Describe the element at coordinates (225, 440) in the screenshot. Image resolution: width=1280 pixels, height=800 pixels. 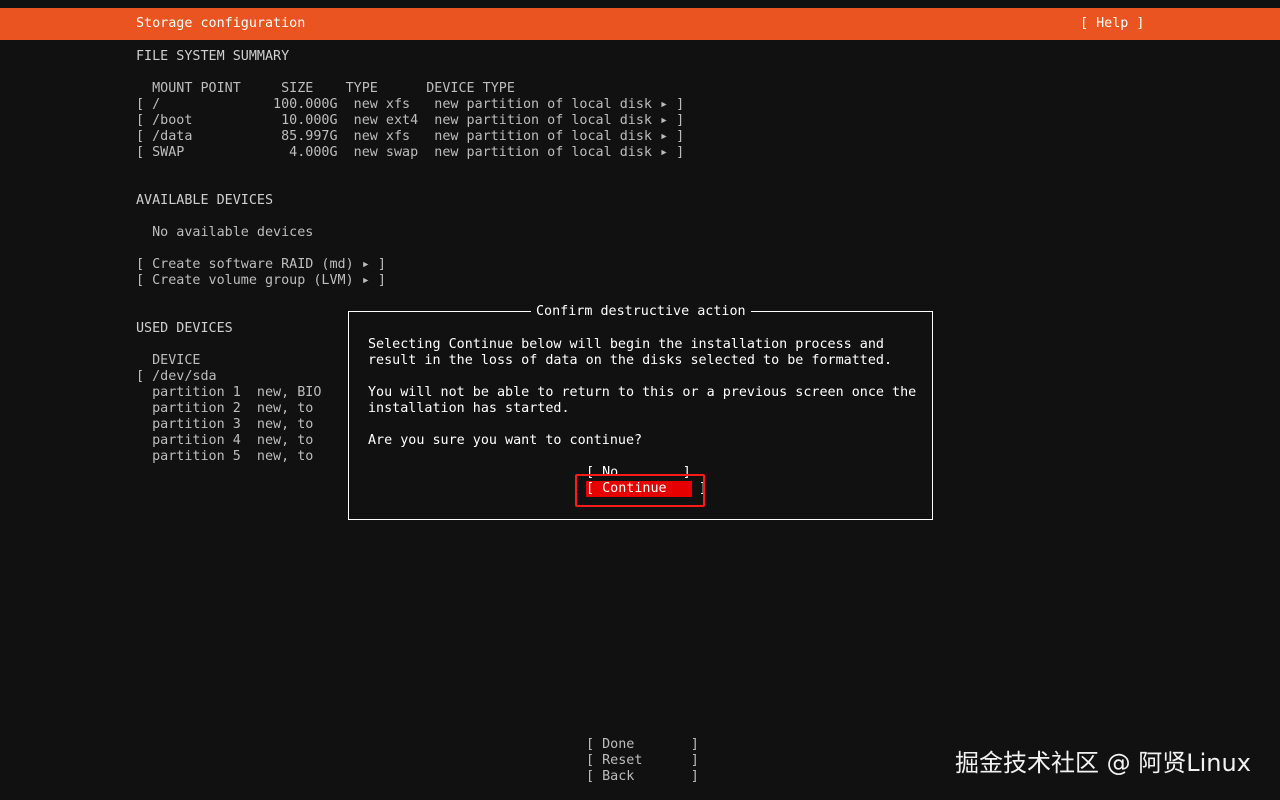
I see `partition-row: partition 4 new, to` at that location.